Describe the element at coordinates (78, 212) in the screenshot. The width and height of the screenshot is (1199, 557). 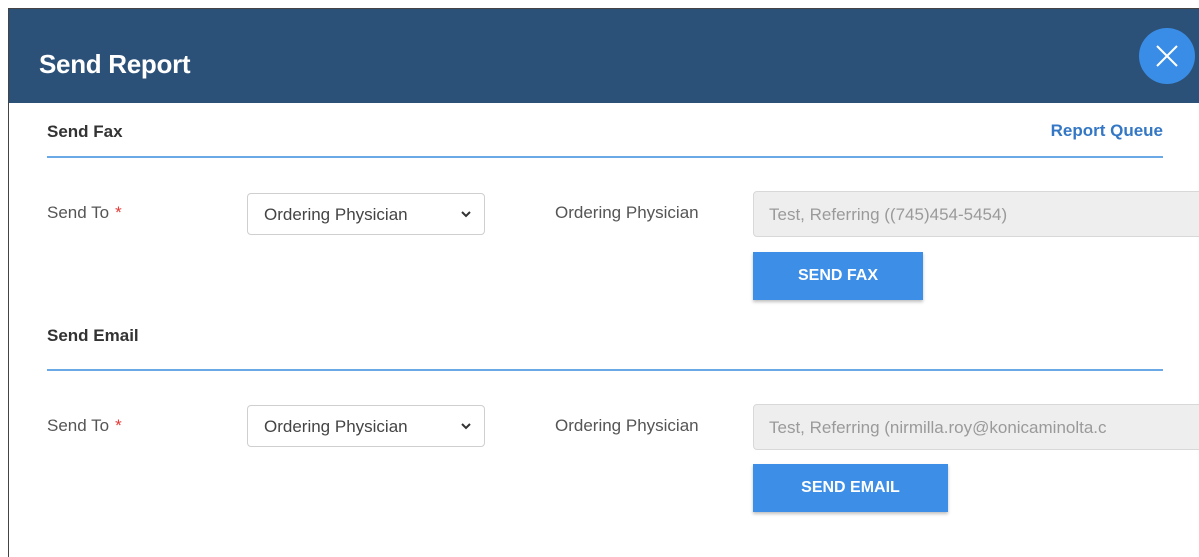
I see `fax-send-to-text: Send To` at that location.